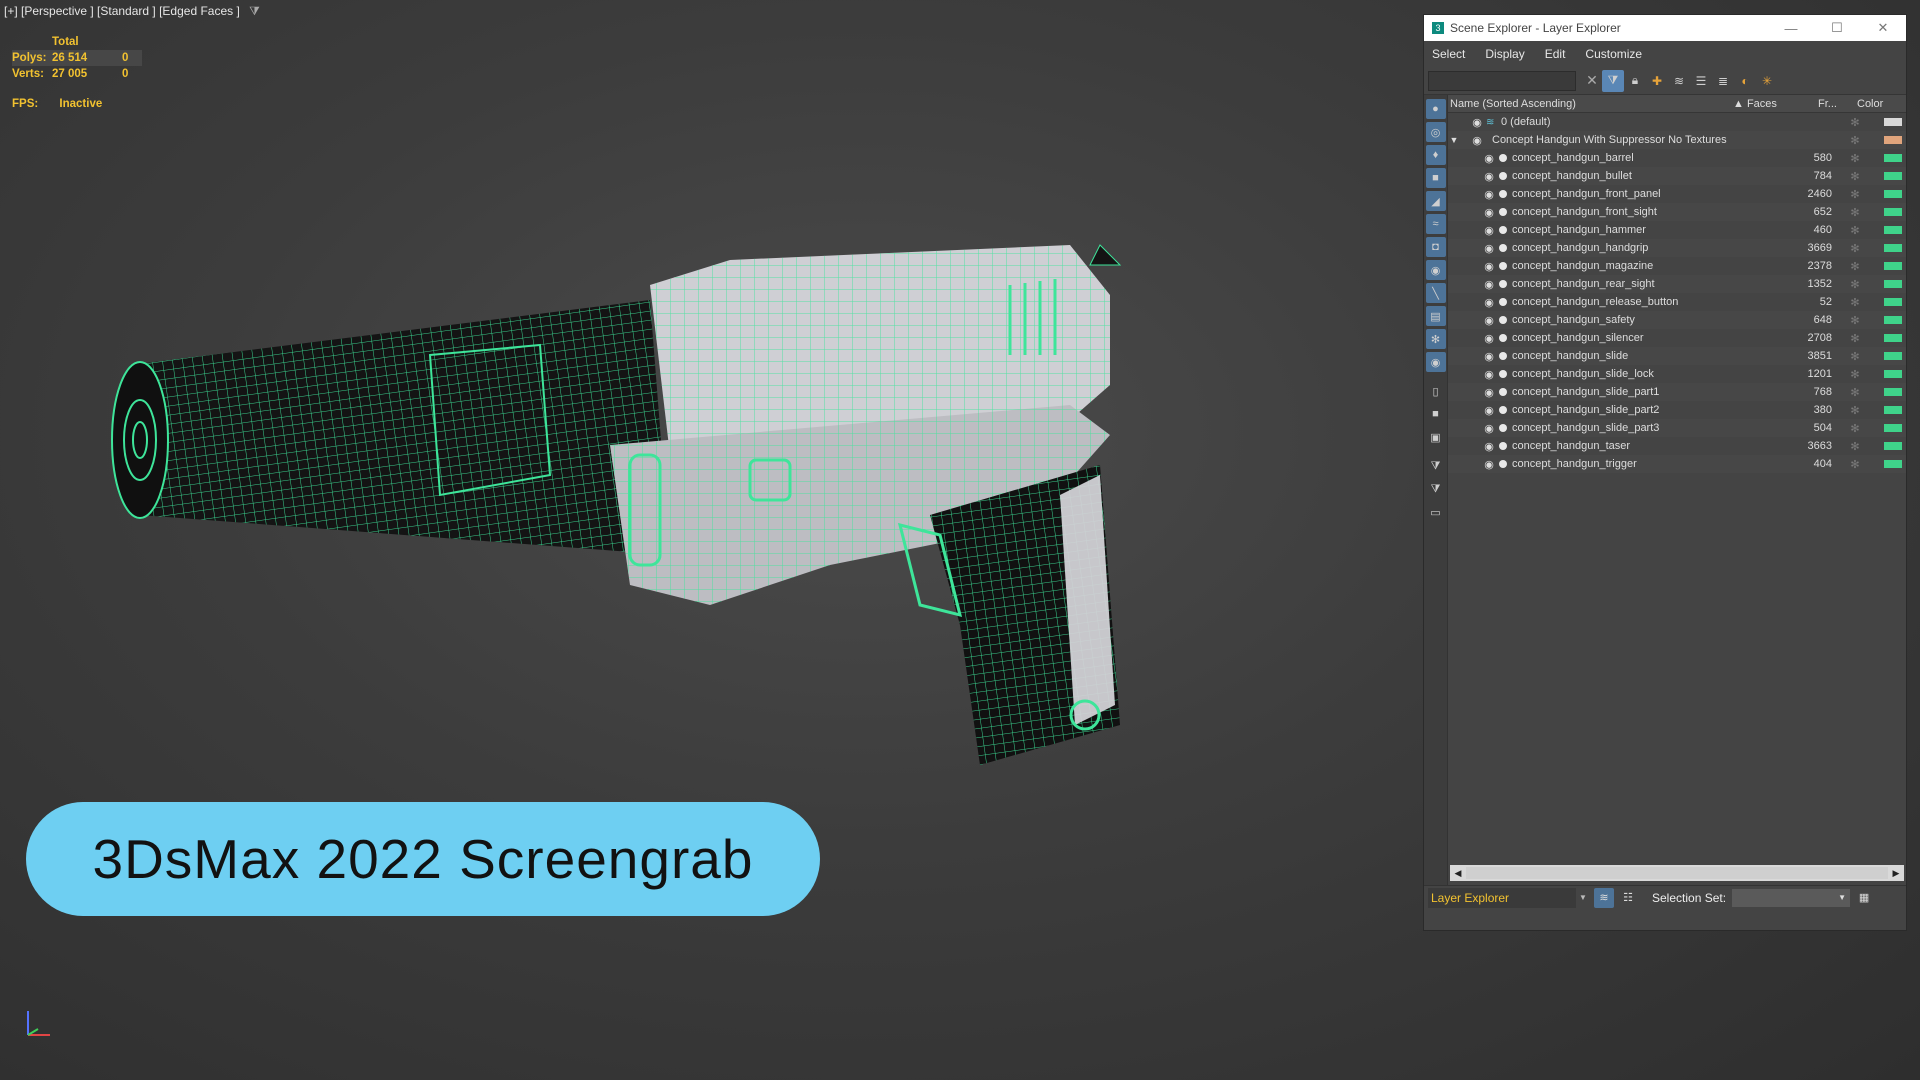  What do you see at coordinates (1502, 897) in the screenshot?
I see `explorer-type-dropdown: Layer Explorer` at bounding box center [1502, 897].